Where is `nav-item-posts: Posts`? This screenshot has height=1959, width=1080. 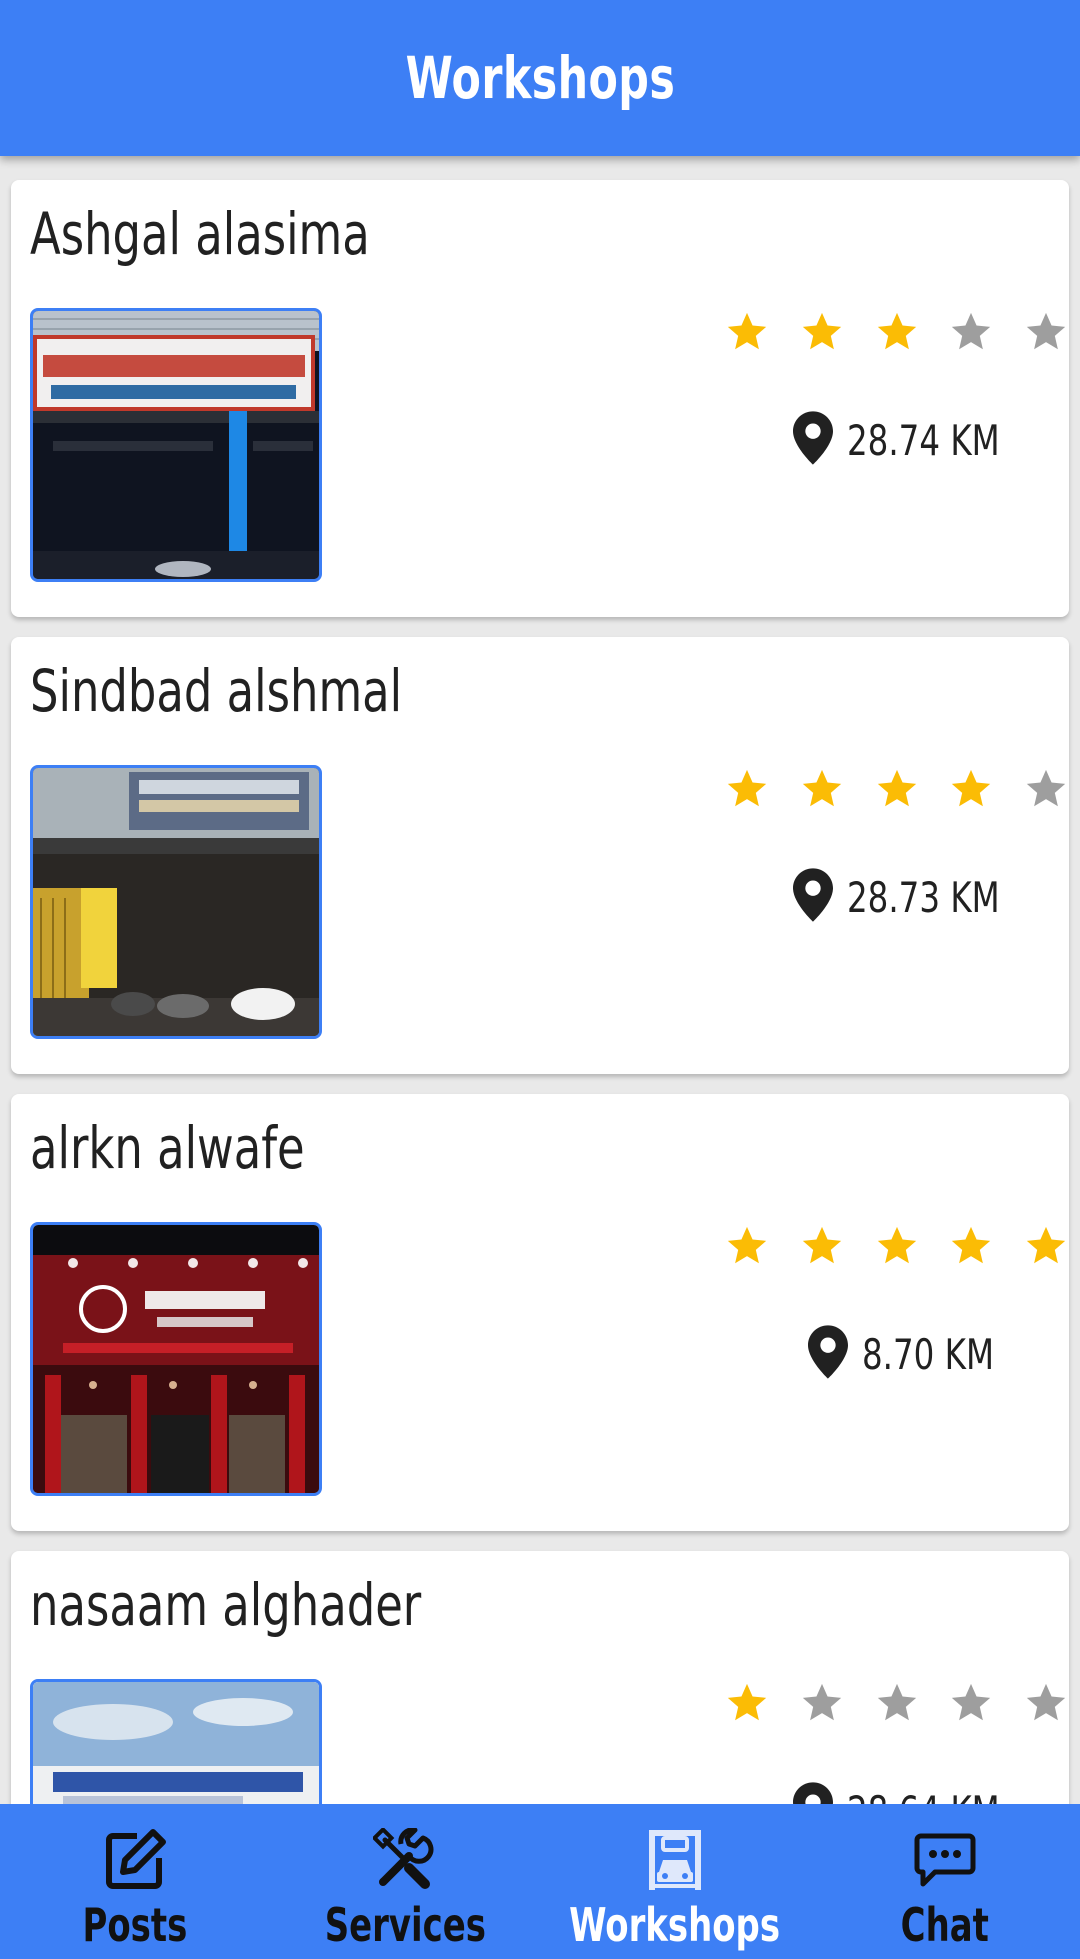 nav-item-posts: Posts is located at coordinates (135, 1881).